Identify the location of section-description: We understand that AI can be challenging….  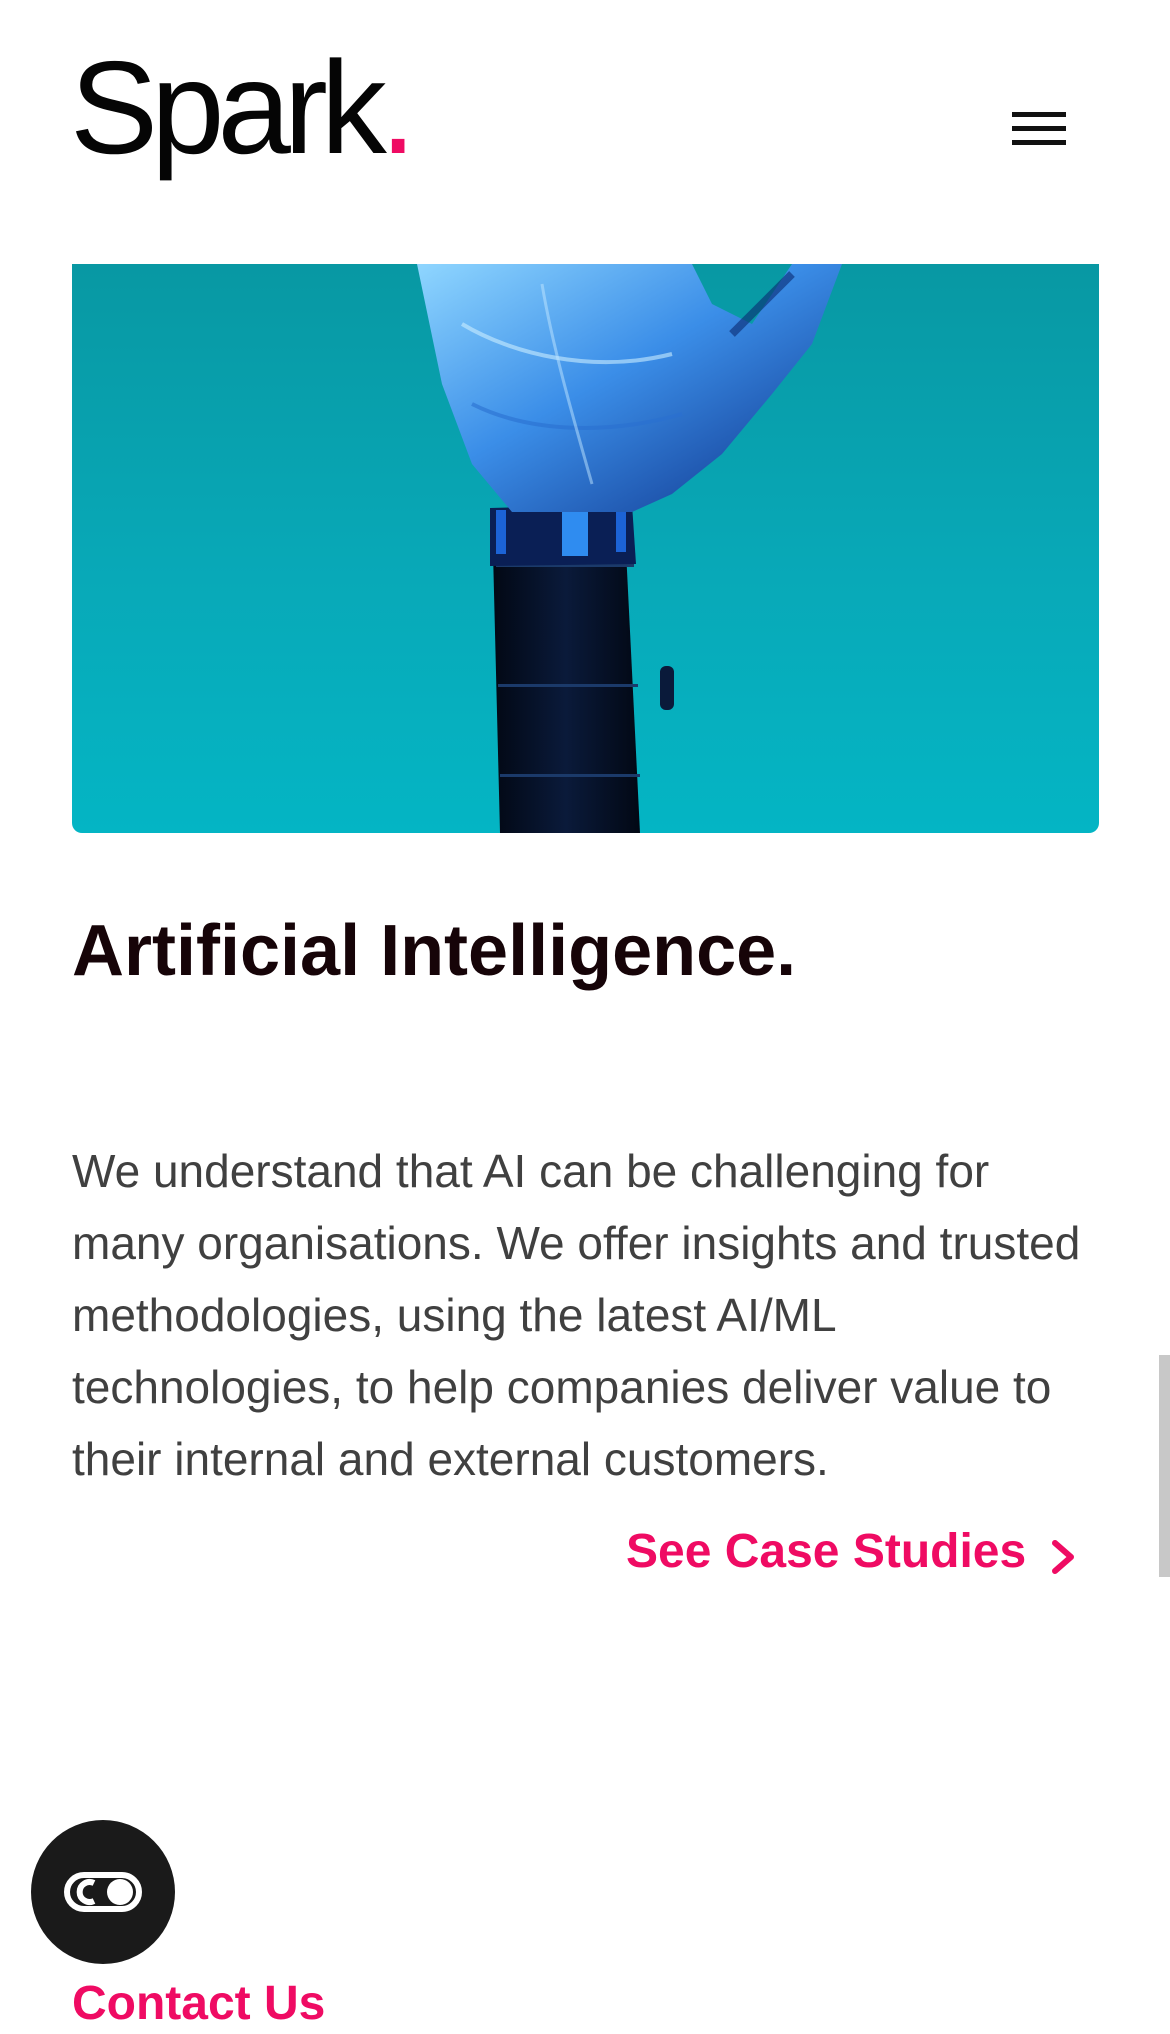
(576, 1315).